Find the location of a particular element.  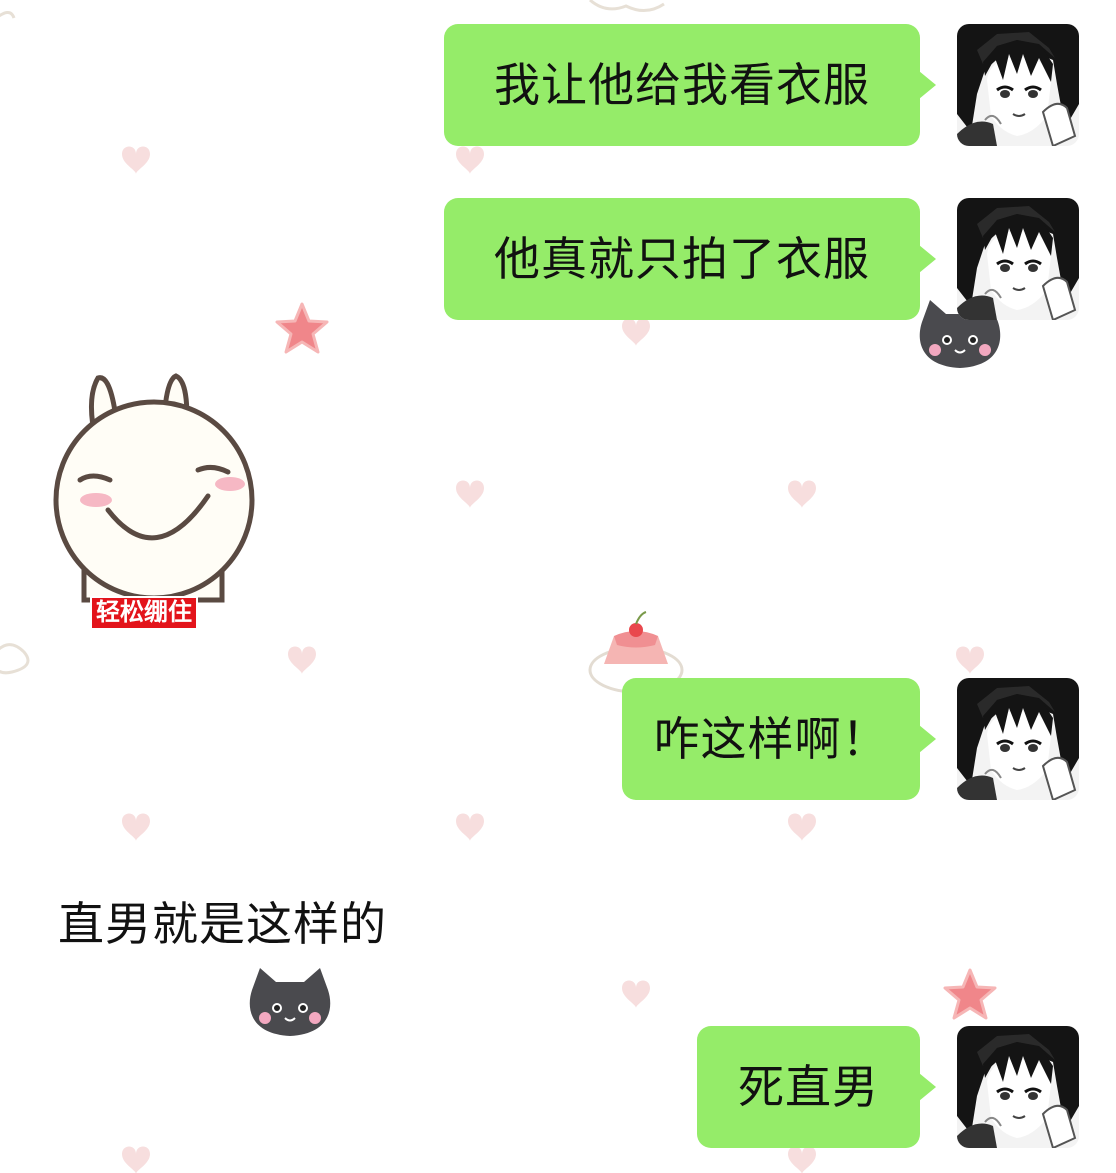

message-bubble-self: 死直男 is located at coordinates (808, 1087).